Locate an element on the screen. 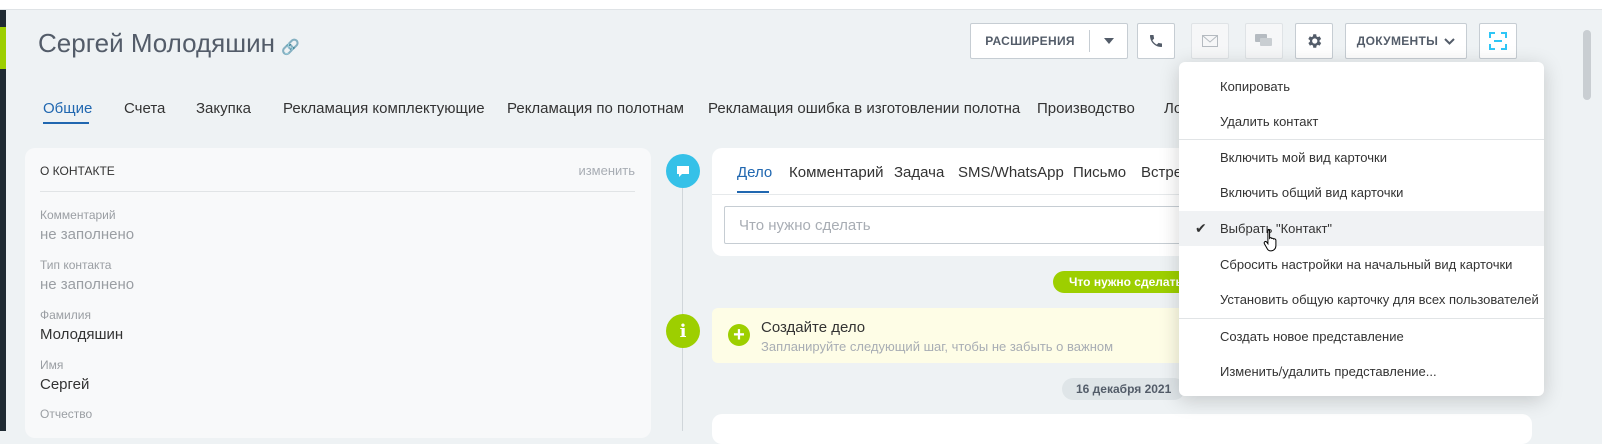  chevron-down-icon is located at coordinates (1449, 41).